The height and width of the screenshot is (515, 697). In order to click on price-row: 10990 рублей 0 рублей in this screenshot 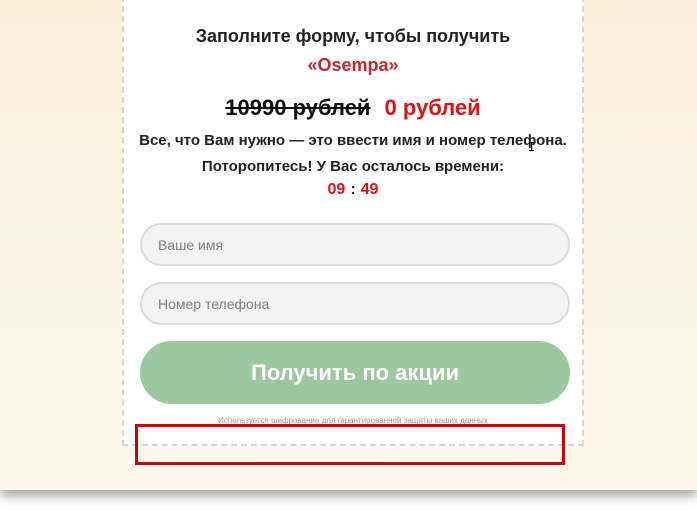, I will do `click(353, 108)`.